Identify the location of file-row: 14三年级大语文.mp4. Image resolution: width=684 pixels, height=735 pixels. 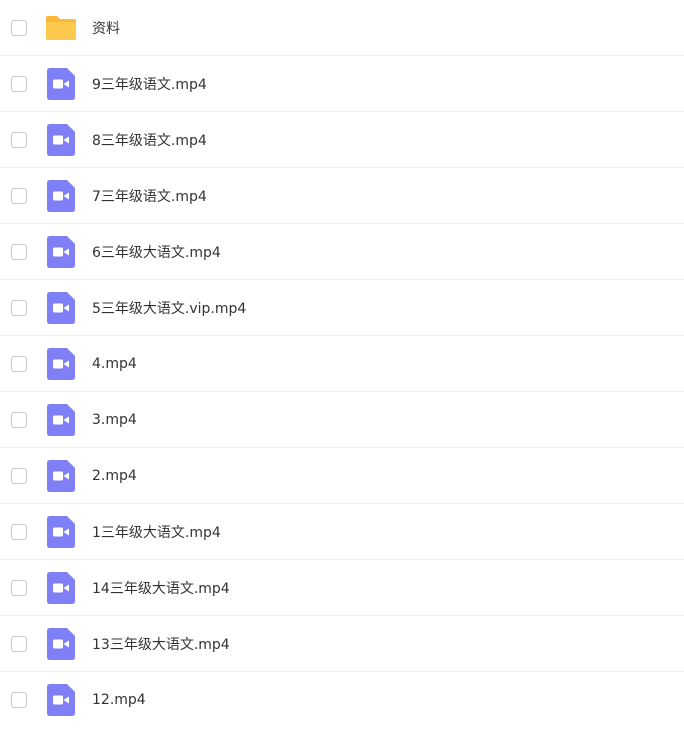
(342, 588).